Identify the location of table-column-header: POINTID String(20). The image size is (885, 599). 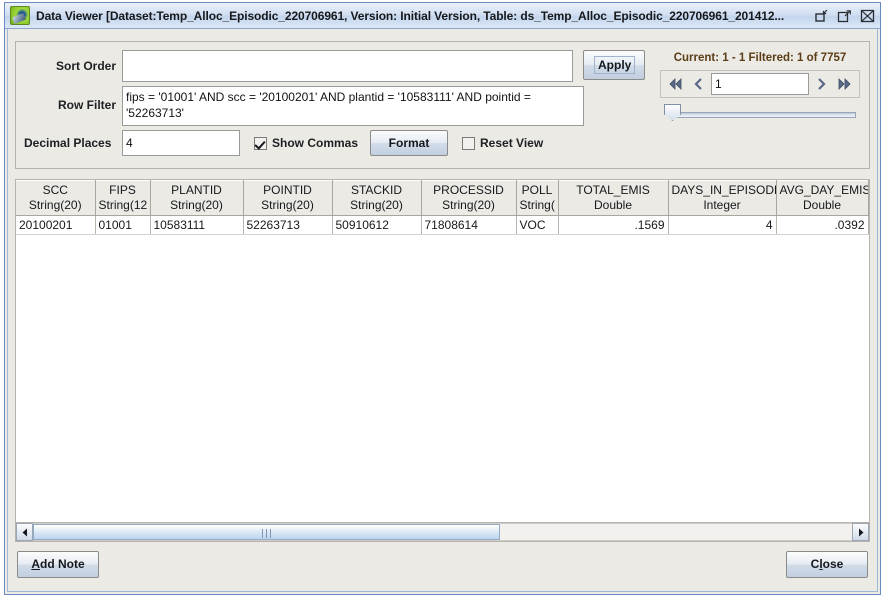
(288, 198).